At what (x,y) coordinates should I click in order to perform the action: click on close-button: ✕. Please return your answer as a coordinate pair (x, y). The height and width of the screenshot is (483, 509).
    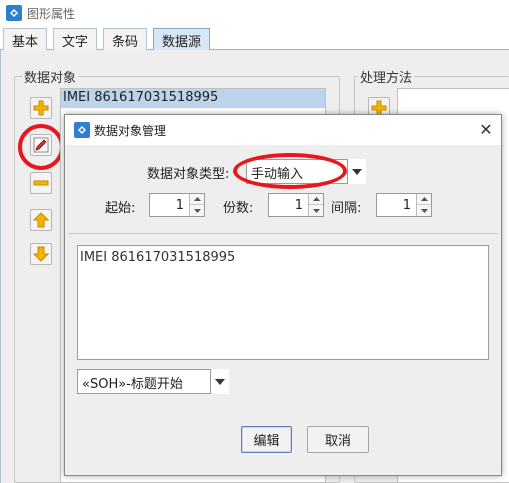
    Looking at the image, I should click on (486, 130).